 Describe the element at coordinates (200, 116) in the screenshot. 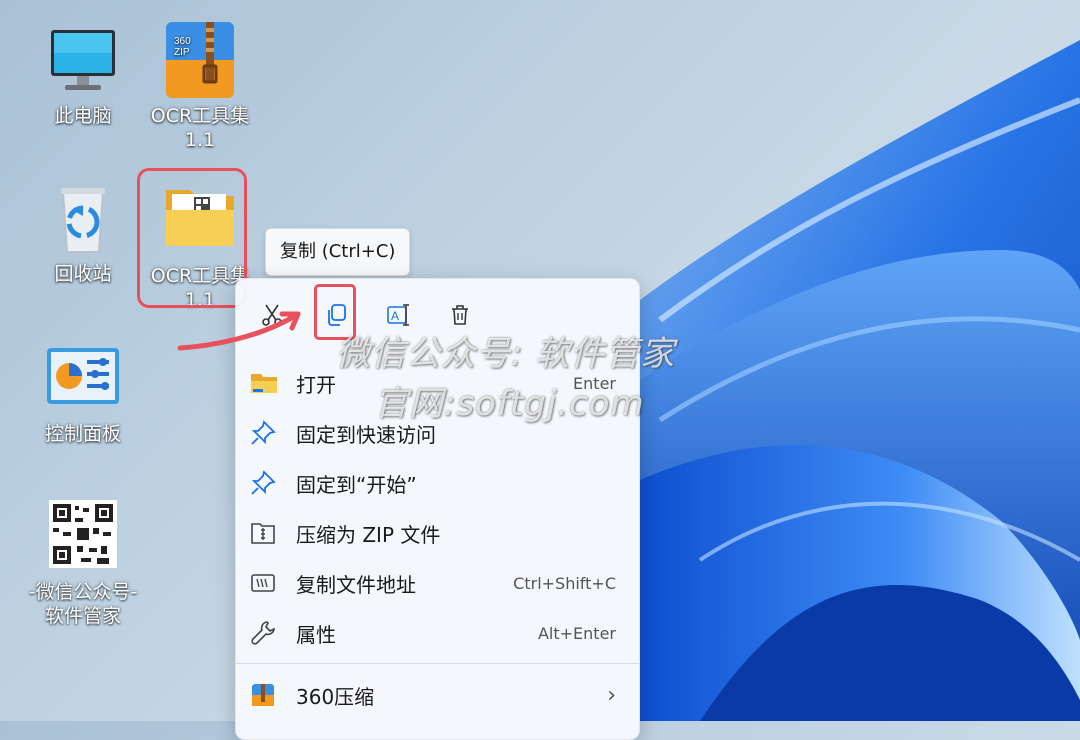

I see `desktop-icon-label: OCR工具集` at that location.